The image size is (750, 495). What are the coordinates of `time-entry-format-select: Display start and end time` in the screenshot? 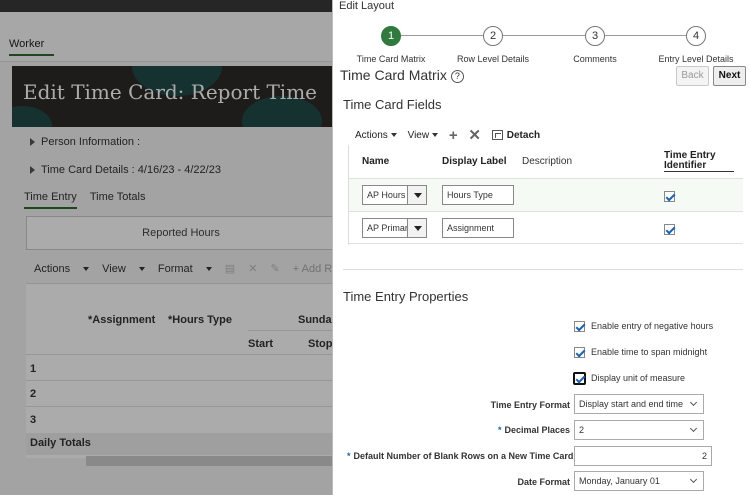 It's located at (639, 404).